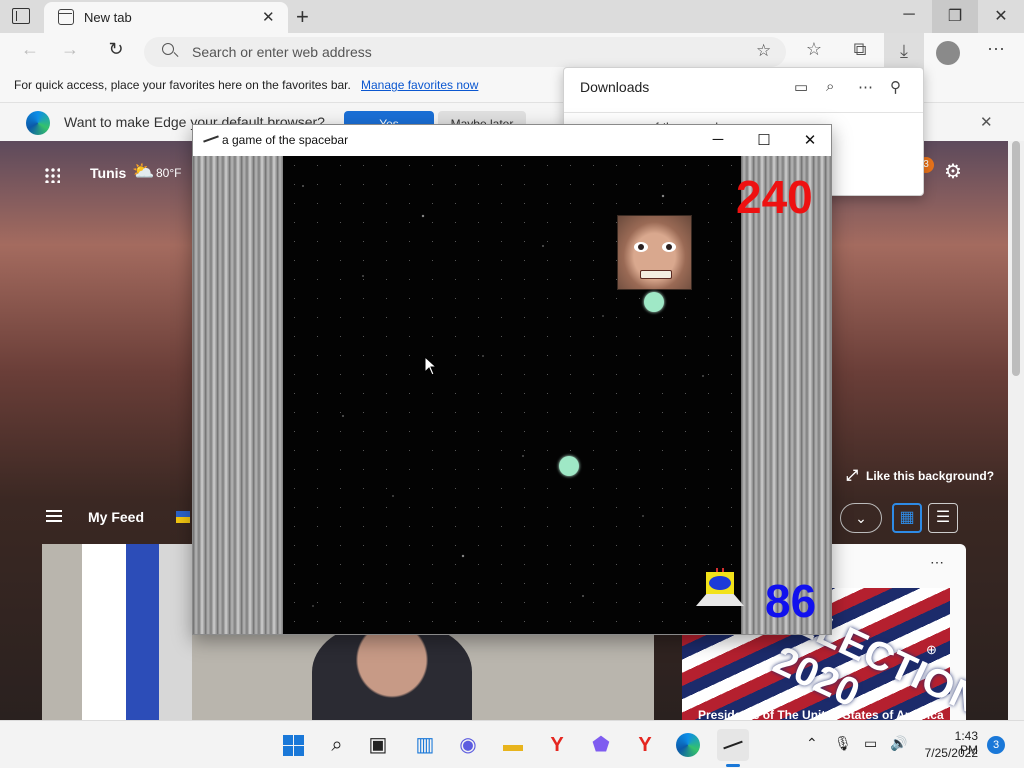  What do you see at coordinates (895, 87) in the screenshot?
I see `pin-icon: ⚲` at bounding box center [895, 87].